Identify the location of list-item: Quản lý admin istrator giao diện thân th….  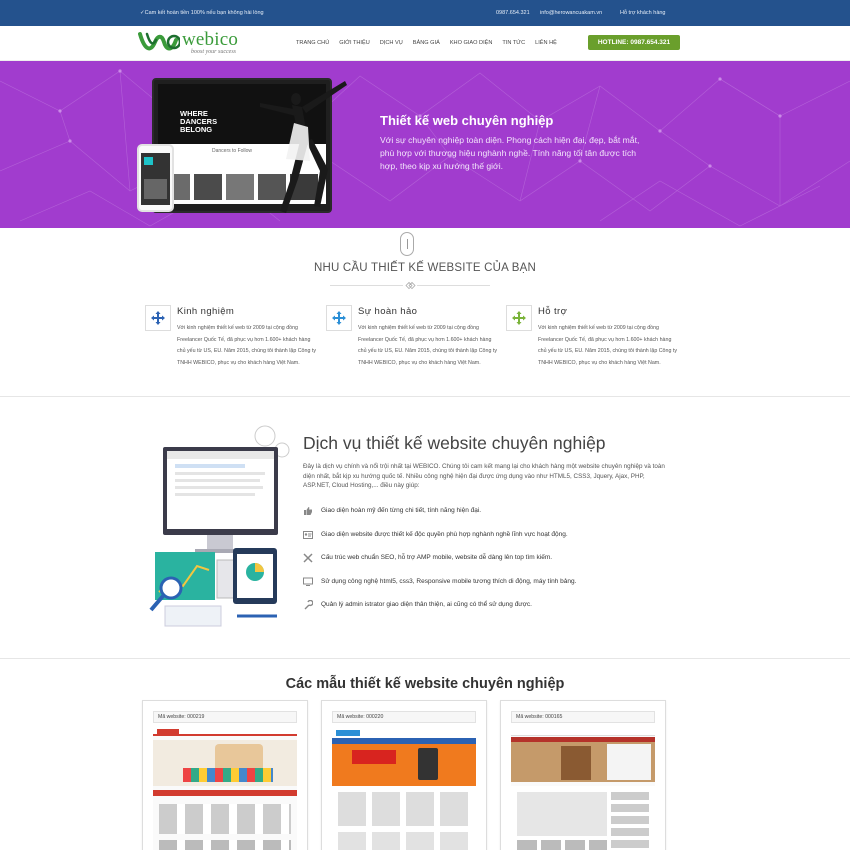
(493, 608).